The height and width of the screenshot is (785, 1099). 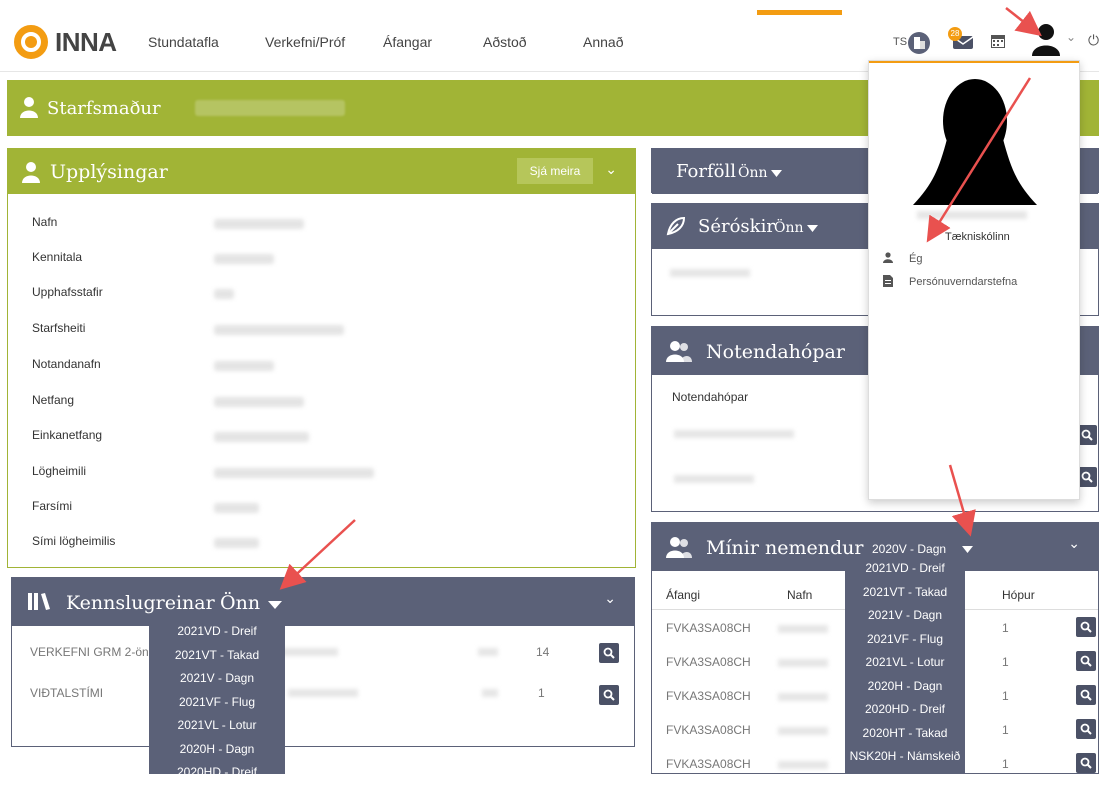 I want to click on nav-annad: Annað, so click(x=603, y=42).